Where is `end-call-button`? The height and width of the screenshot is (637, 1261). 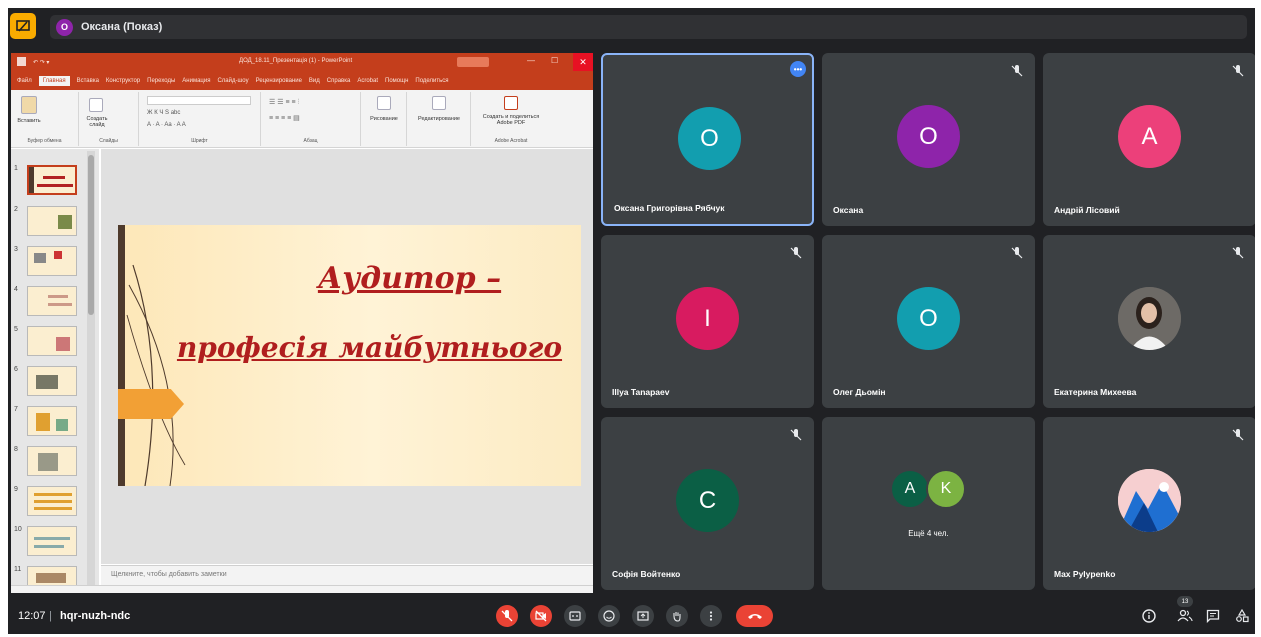
end-call-button is located at coordinates (754, 616).